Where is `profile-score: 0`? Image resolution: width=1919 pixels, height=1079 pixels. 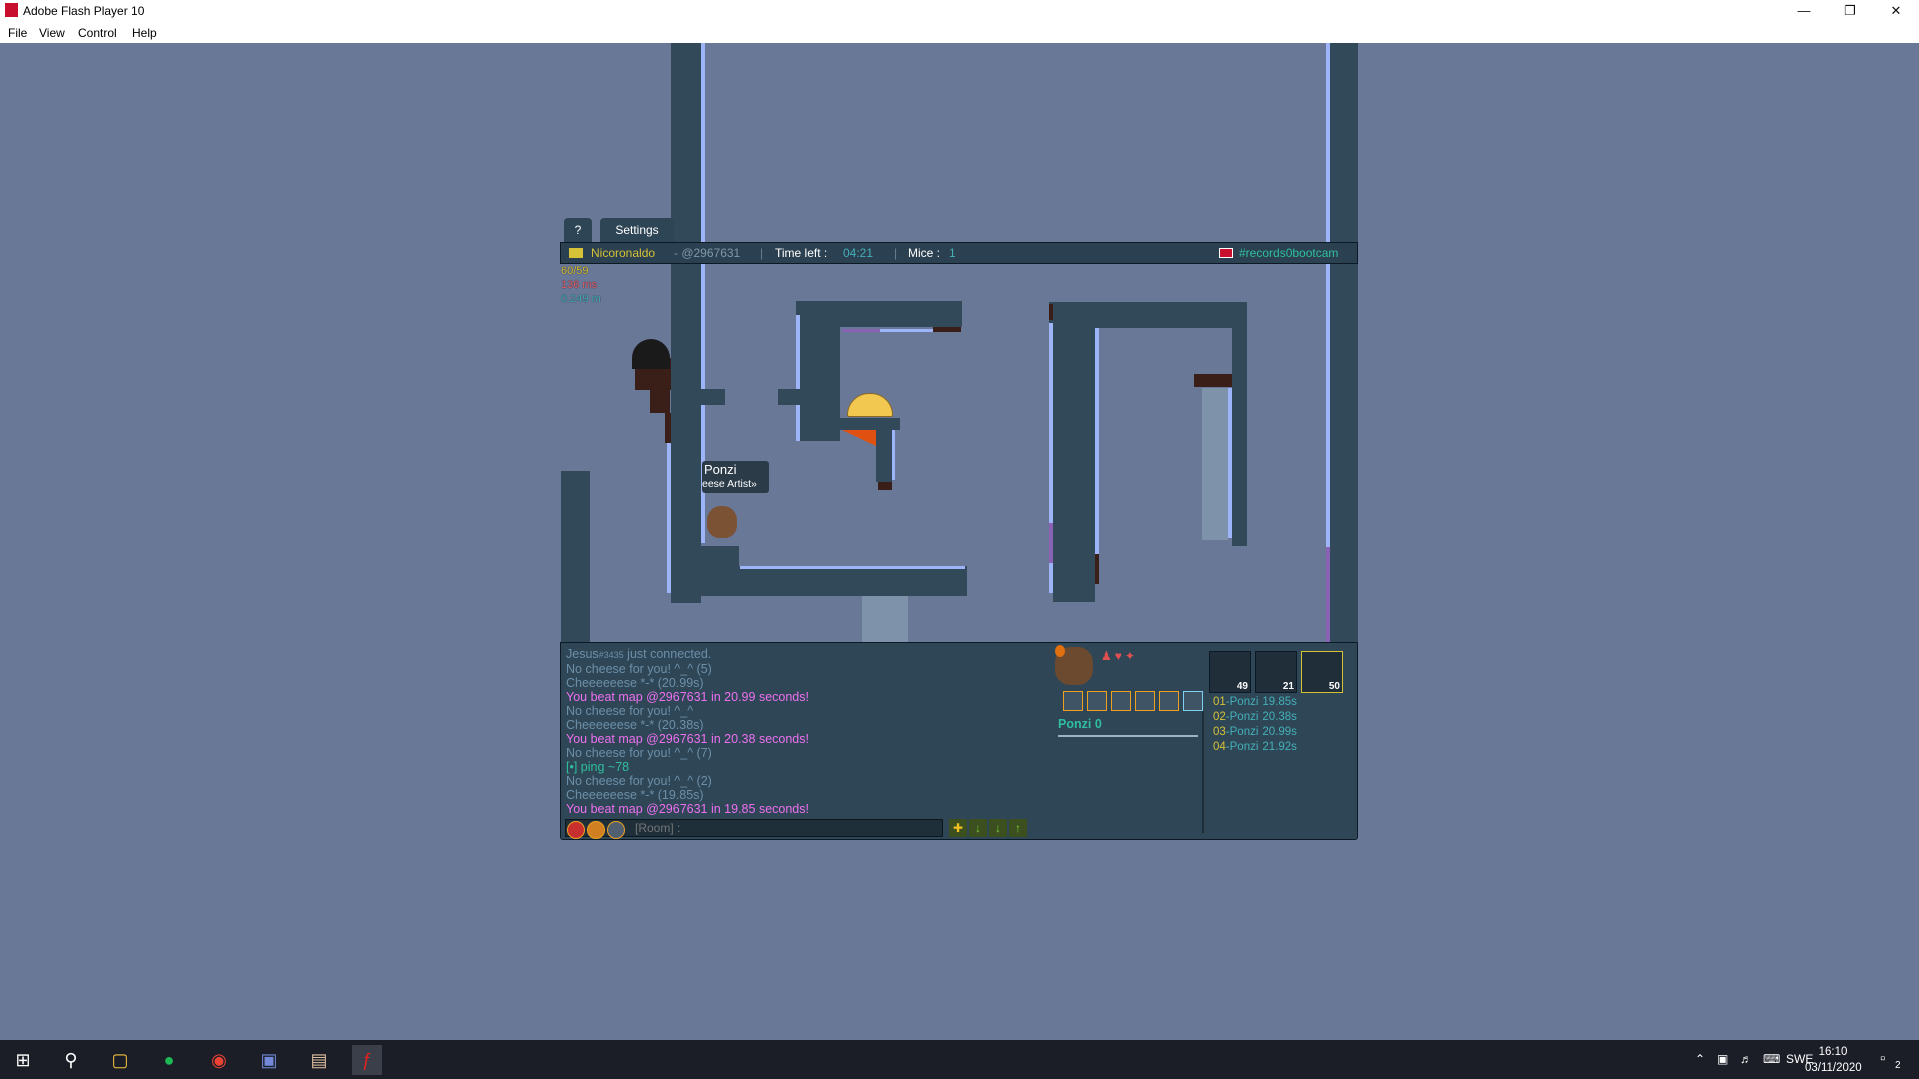 profile-score: 0 is located at coordinates (1098, 724).